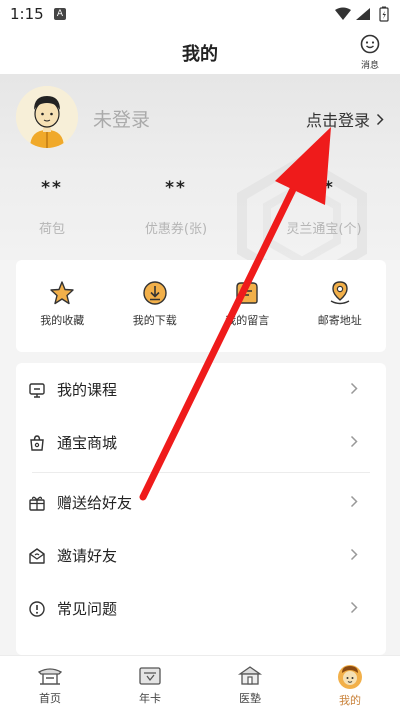 Image resolution: width=400 pixels, height=712 pixels. What do you see at coordinates (362, 14) in the screenshot?
I see `system-status-icons` at bounding box center [362, 14].